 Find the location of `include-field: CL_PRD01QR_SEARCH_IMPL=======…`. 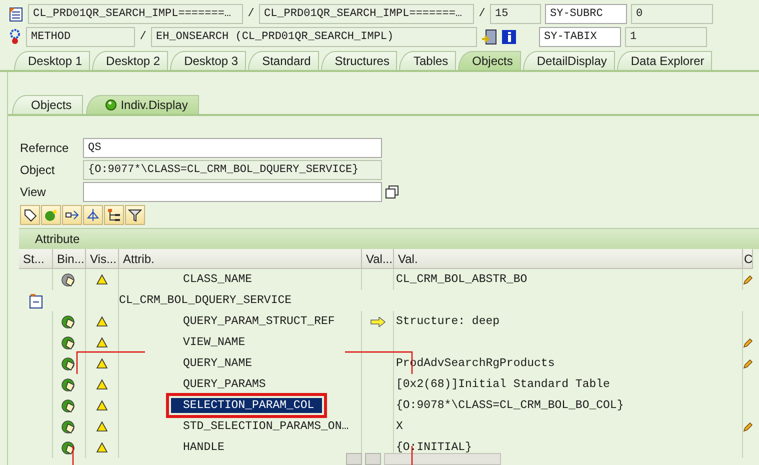

include-field: CL_PRD01QR_SEARCH_IMPL=======… is located at coordinates (366, 14).